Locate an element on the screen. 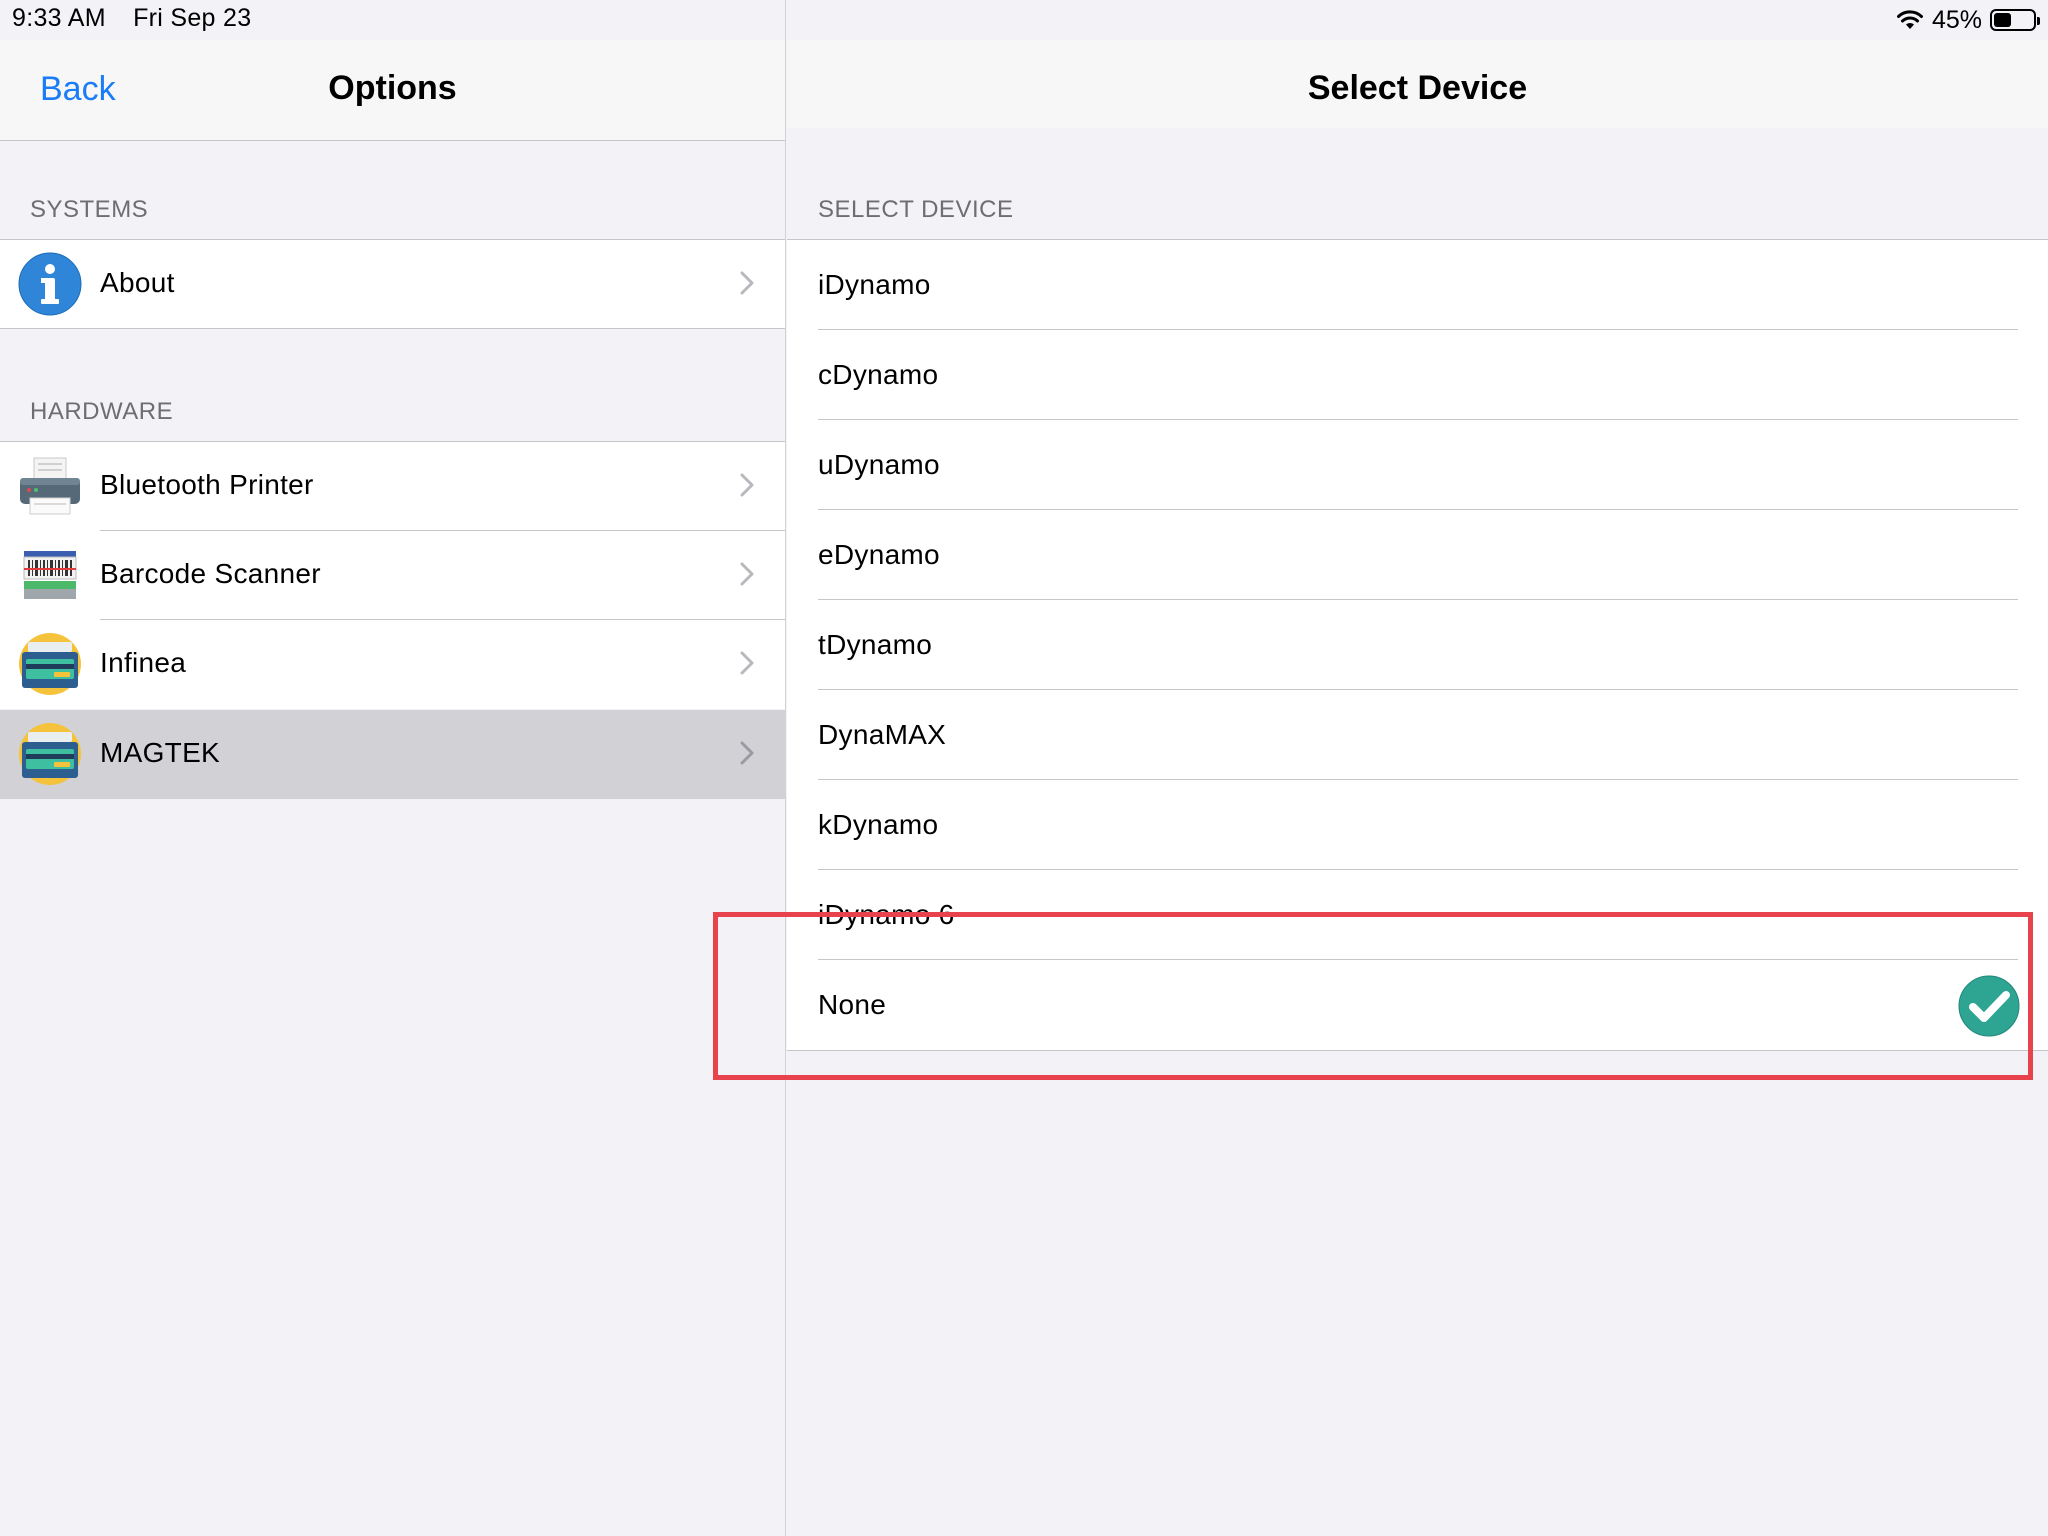  status-left: 9:33 AM Fri Sep 23 is located at coordinates (141, 18).